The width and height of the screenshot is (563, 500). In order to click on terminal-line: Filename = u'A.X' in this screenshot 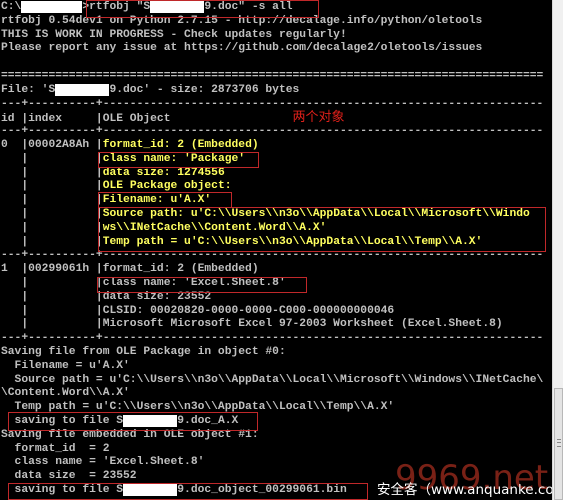, I will do `click(272, 367)`.